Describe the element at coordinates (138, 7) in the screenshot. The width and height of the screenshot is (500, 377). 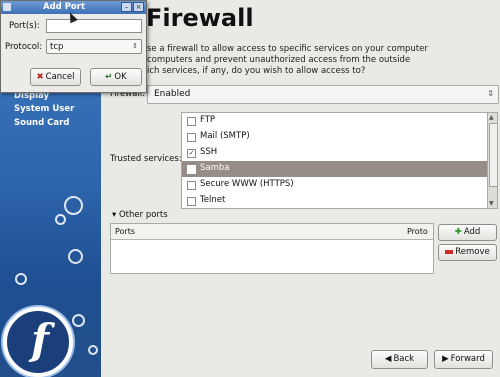
I see `close-icon: ×` at that location.